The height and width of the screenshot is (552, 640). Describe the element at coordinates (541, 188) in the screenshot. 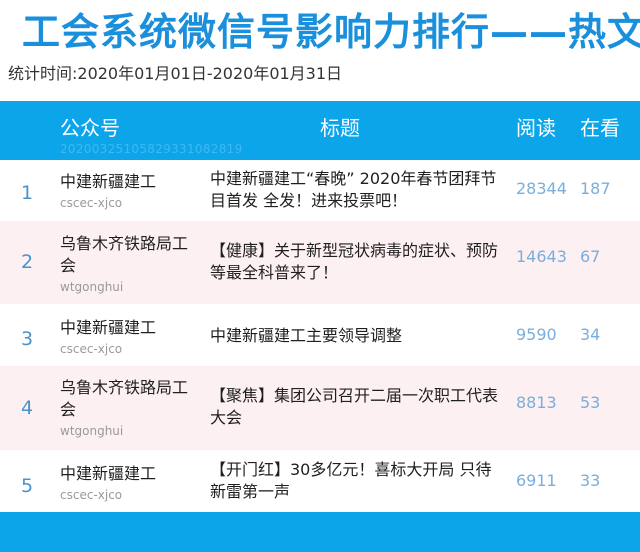

I see `read-count: 28344` at that location.